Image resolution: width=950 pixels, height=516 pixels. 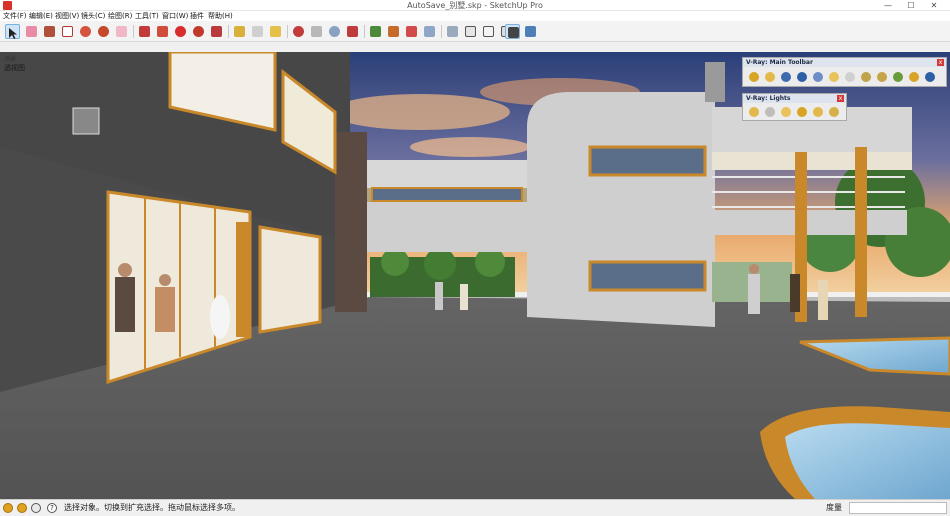 I want to click on menu-tools: 工具(T), so click(x=147, y=16).